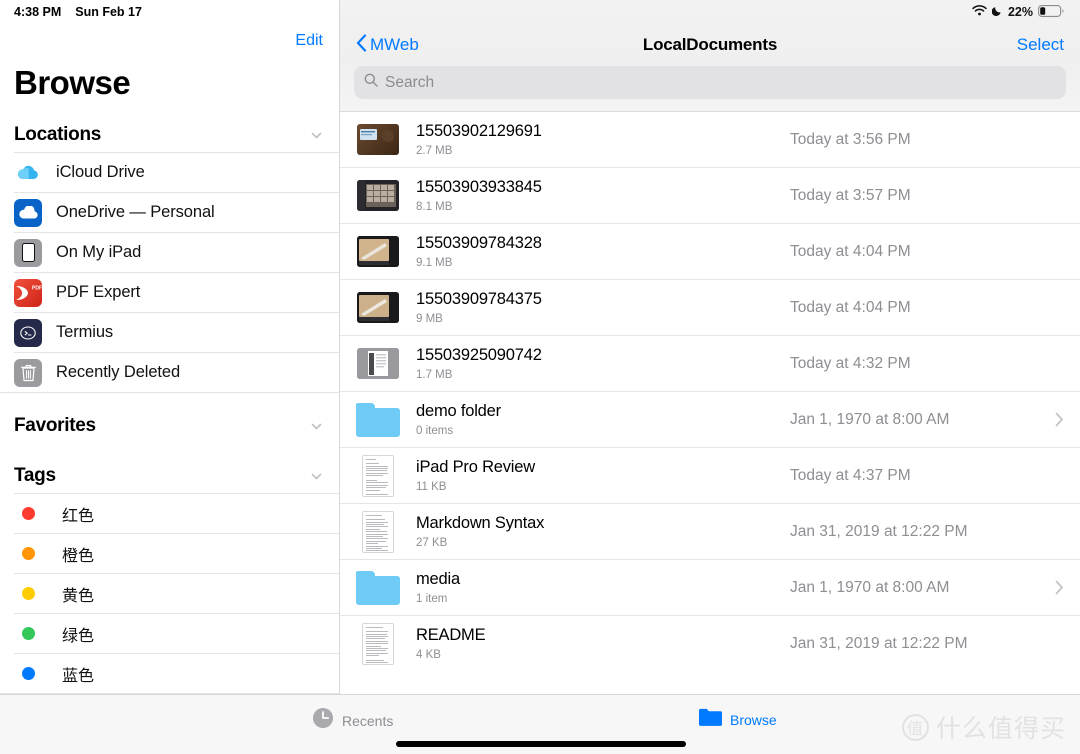  Describe the element at coordinates (368, 720) in the screenshot. I see `tab-recents-label: Recents` at that location.